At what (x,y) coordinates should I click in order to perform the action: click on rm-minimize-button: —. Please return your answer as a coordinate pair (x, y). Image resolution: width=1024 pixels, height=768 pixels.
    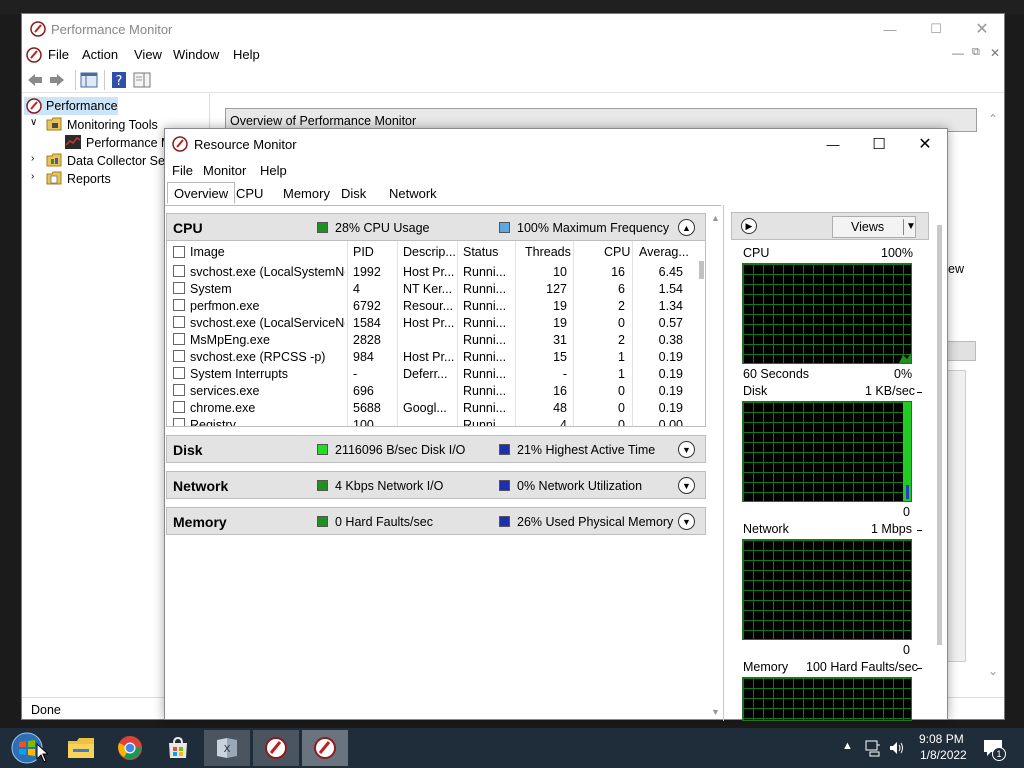
    Looking at the image, I should click on (833, 144).